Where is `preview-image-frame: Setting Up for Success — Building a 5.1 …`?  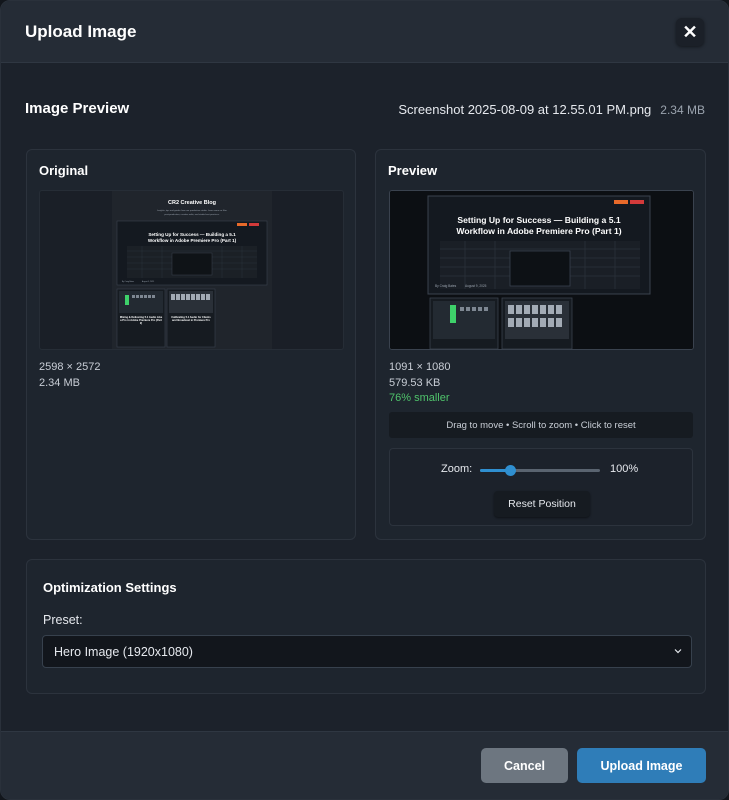
preview-image-frame: Setting Up for Success — Building a 5.1 … is located at coordinates (541, 270).